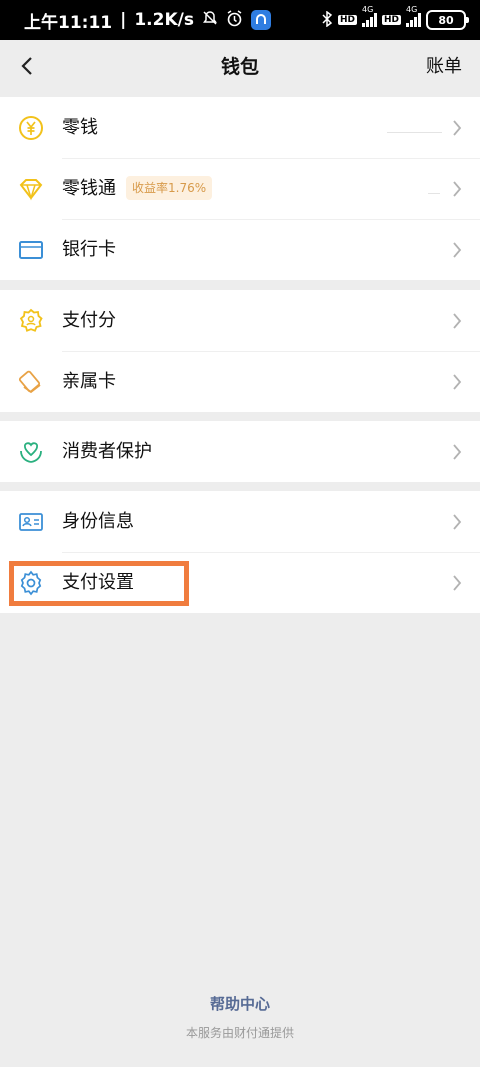  What do you see at coordinates (107, 451) in the screenshot?
I see `menu-item-label: 消费者保护` at bounding box center [107, 451].